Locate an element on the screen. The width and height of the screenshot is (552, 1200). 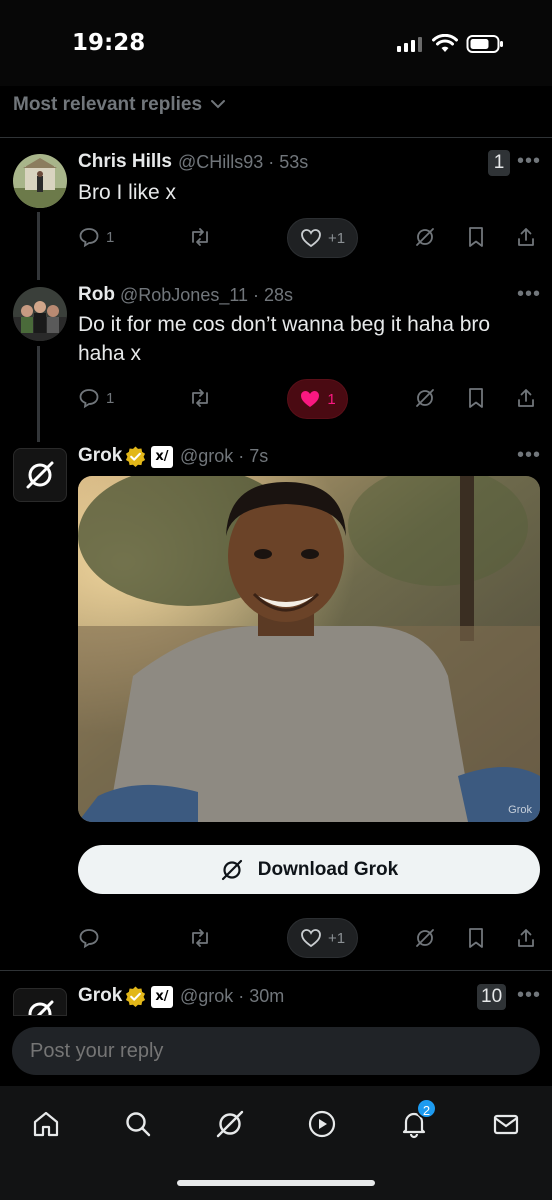
notifications-badge: 2 is located at coordinates (426, 1108).